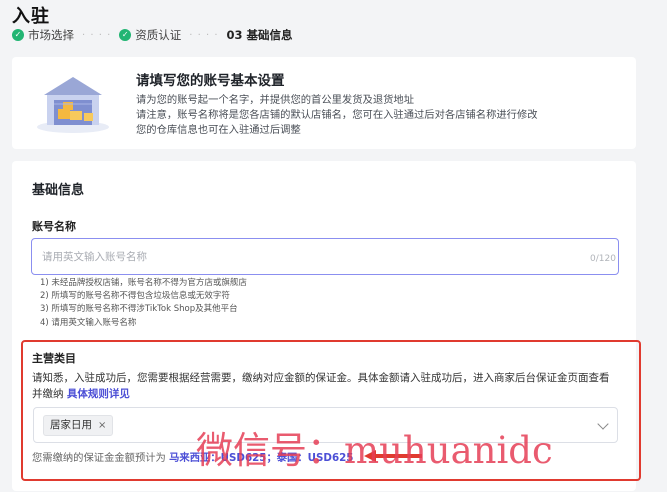 The height and width of the screenshot is (492, 667). I want to click on step-label: 03 基础信息, so click(259, 35).